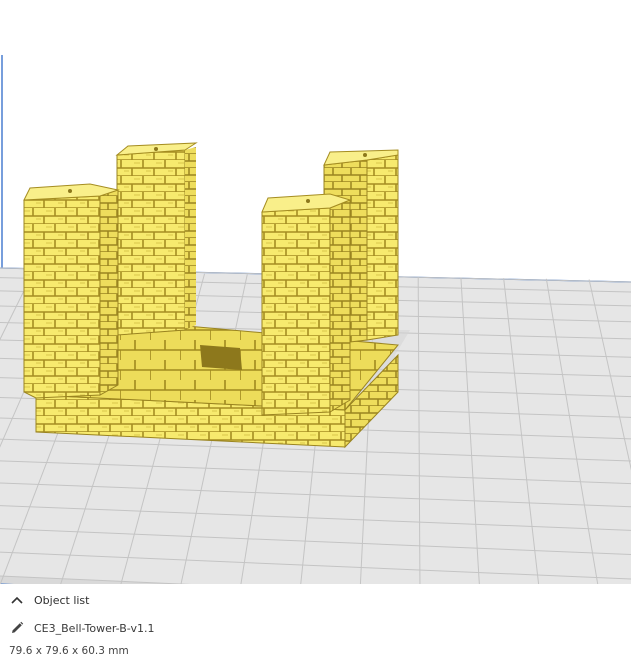 This screenshot has width=631, height=669. What do you see at coordinates (151, 242) in the screenshot?
I see `pillar-back-left` at bounding box center [151, 242].